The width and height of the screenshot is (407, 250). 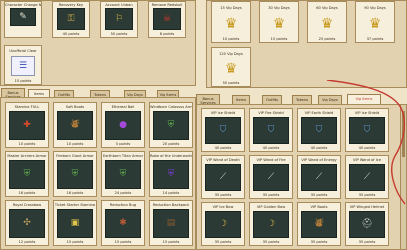 I want to click on shop-item-card: Royal Crossbow ✣ 12 points, so click(x=27, y=223).